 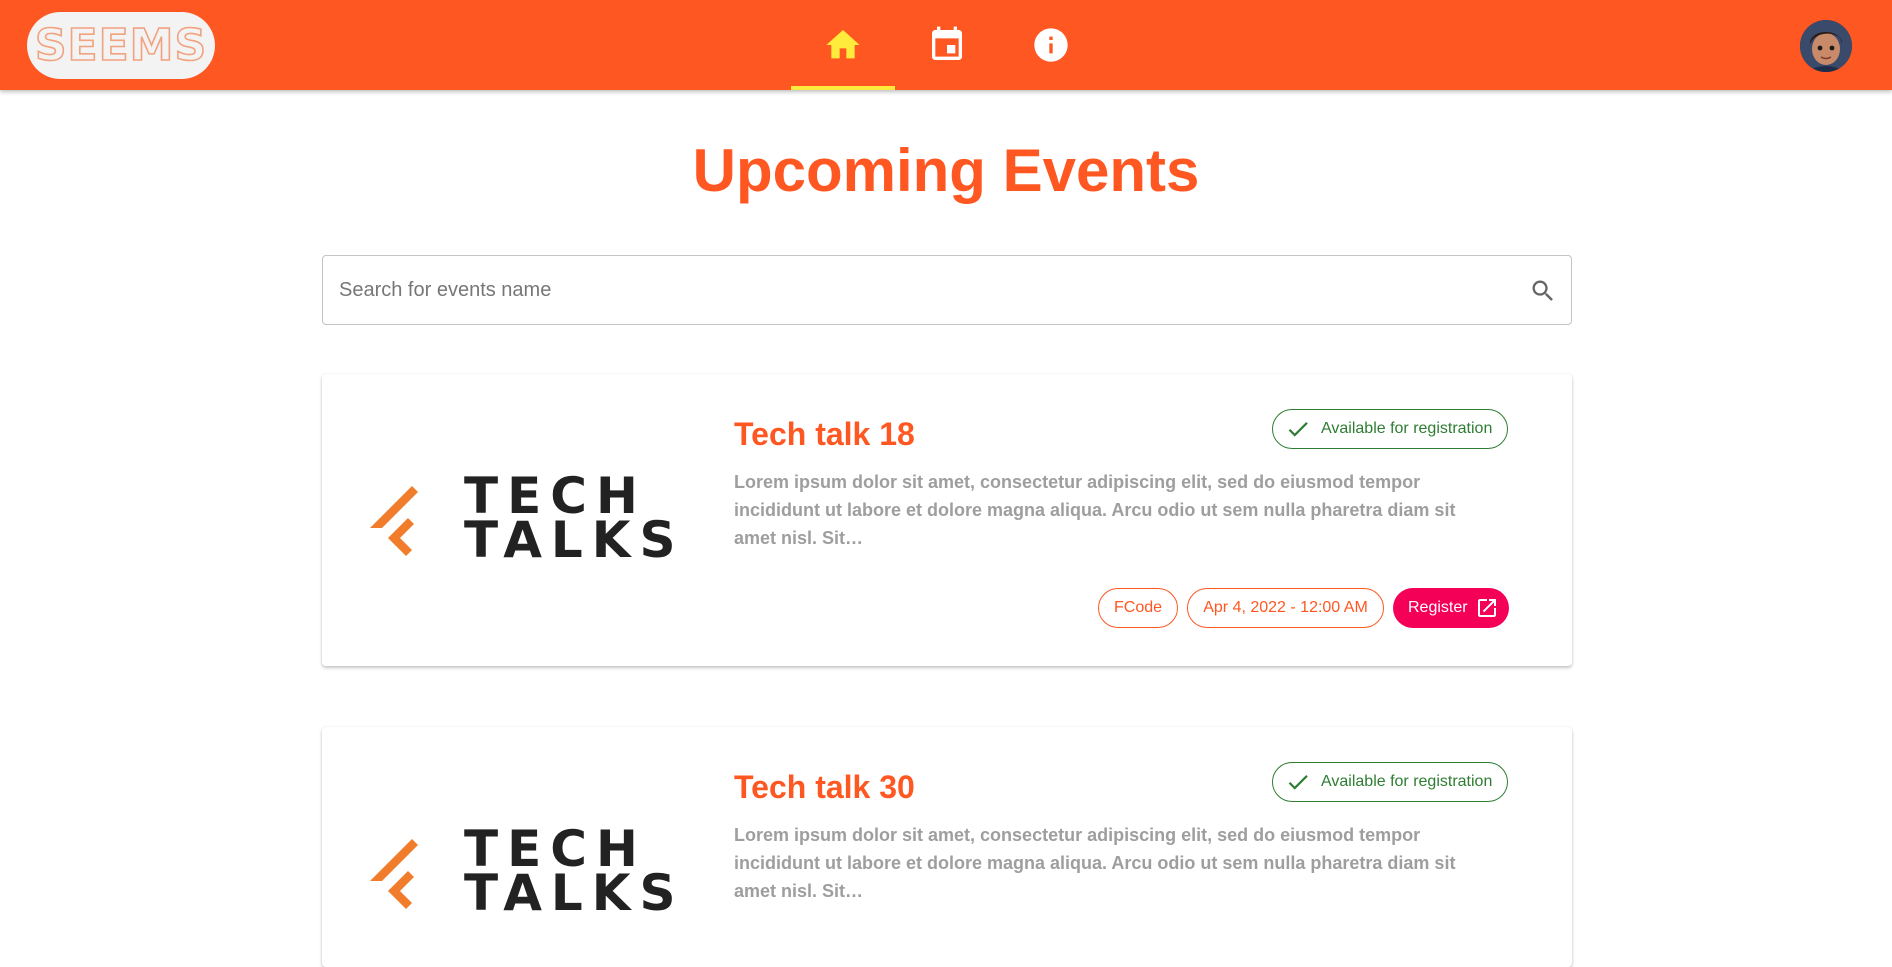 I want to click on user-avatar, so click(x=1826, y=46).